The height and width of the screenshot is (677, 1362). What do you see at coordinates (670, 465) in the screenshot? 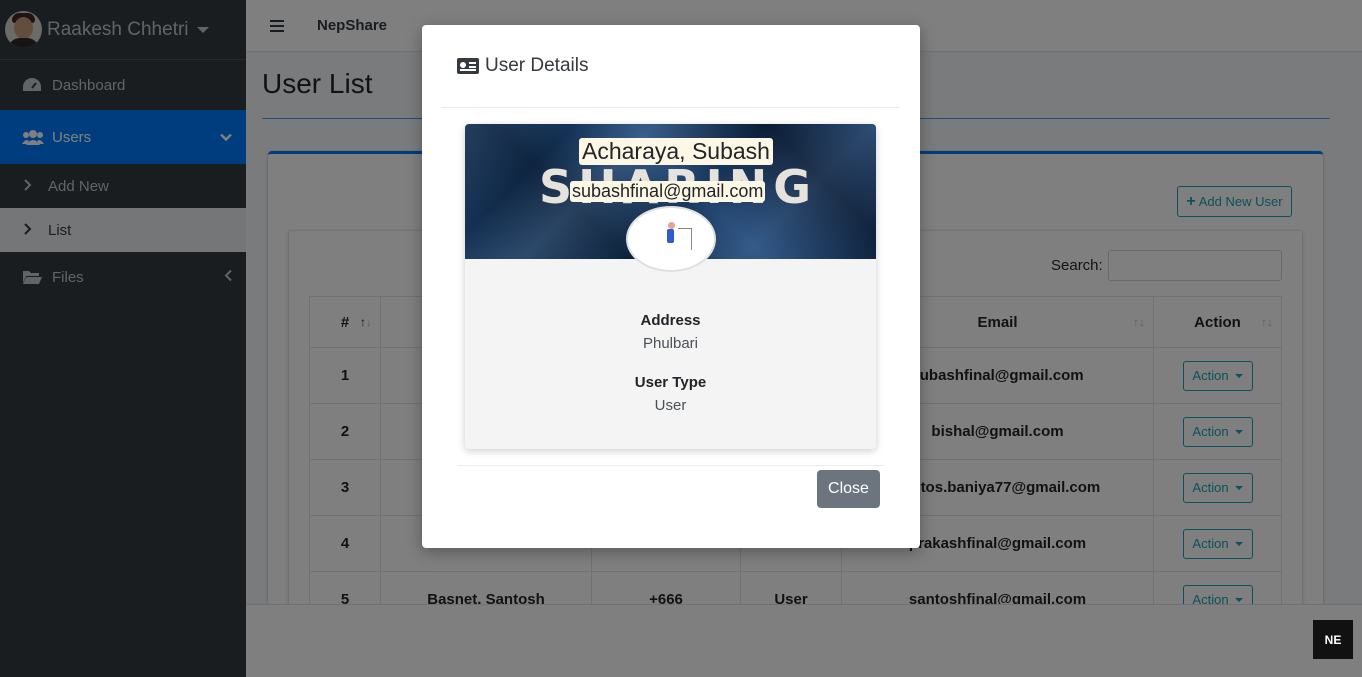
I see `divider` at bounding box center [670, 465].